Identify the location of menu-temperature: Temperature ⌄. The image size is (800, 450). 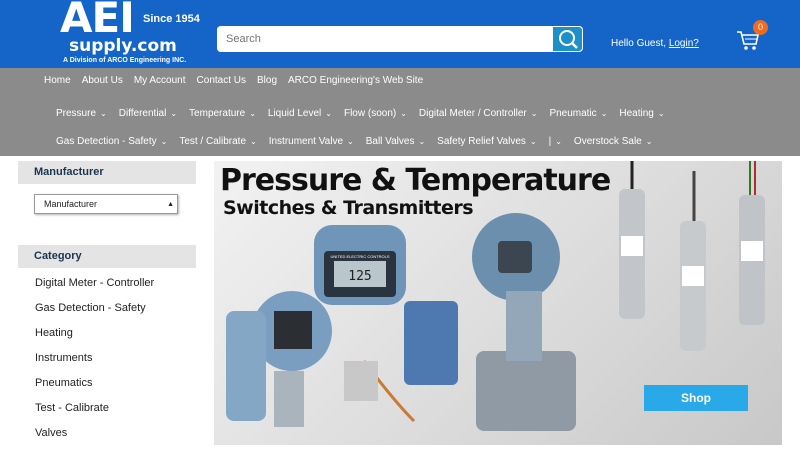
(222, 113).